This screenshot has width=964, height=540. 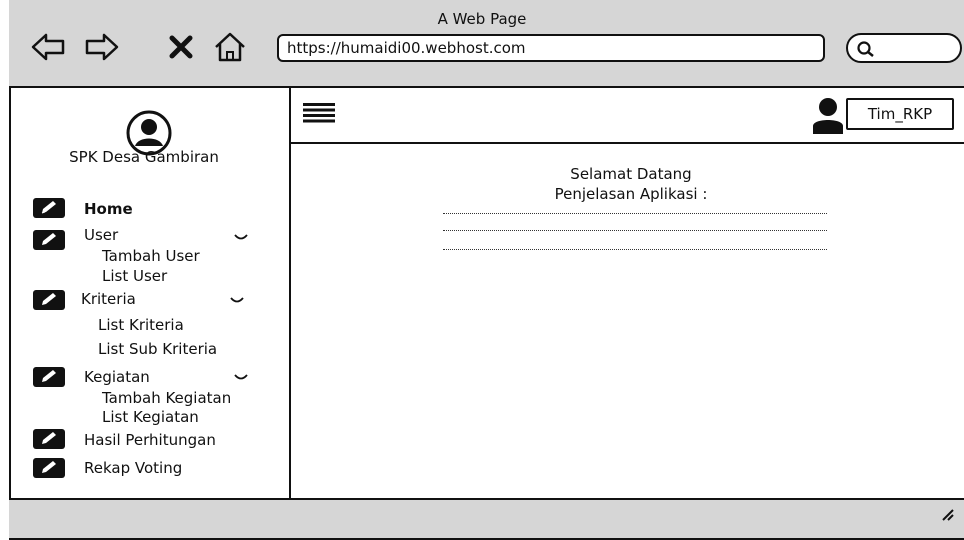 What do you see at coordinates (108, 299) in the screenshot?
I see `sidebar-item-kriteria: Kriteria` at bounding box center [108, 299].